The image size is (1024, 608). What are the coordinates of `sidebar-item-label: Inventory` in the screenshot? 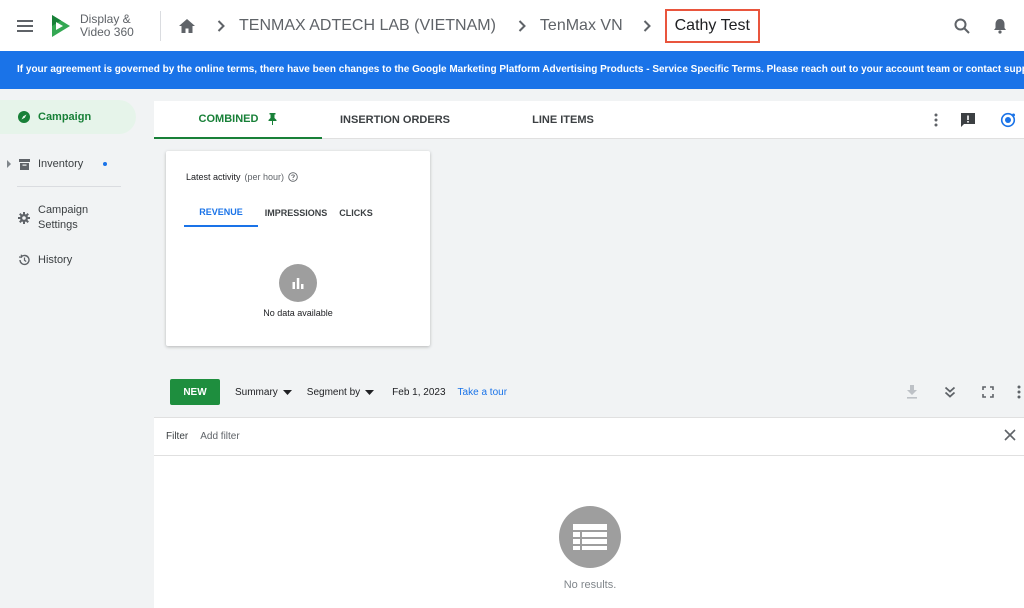 It's located at (61, 163).